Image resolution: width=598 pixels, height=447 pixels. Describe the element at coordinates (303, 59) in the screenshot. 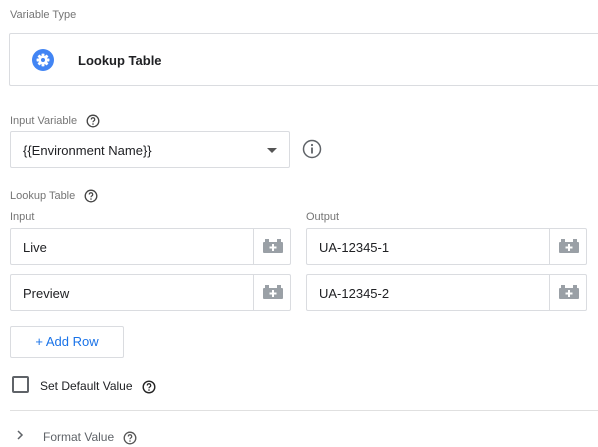

I see `variable-type-card: Lookup Table` at that location.